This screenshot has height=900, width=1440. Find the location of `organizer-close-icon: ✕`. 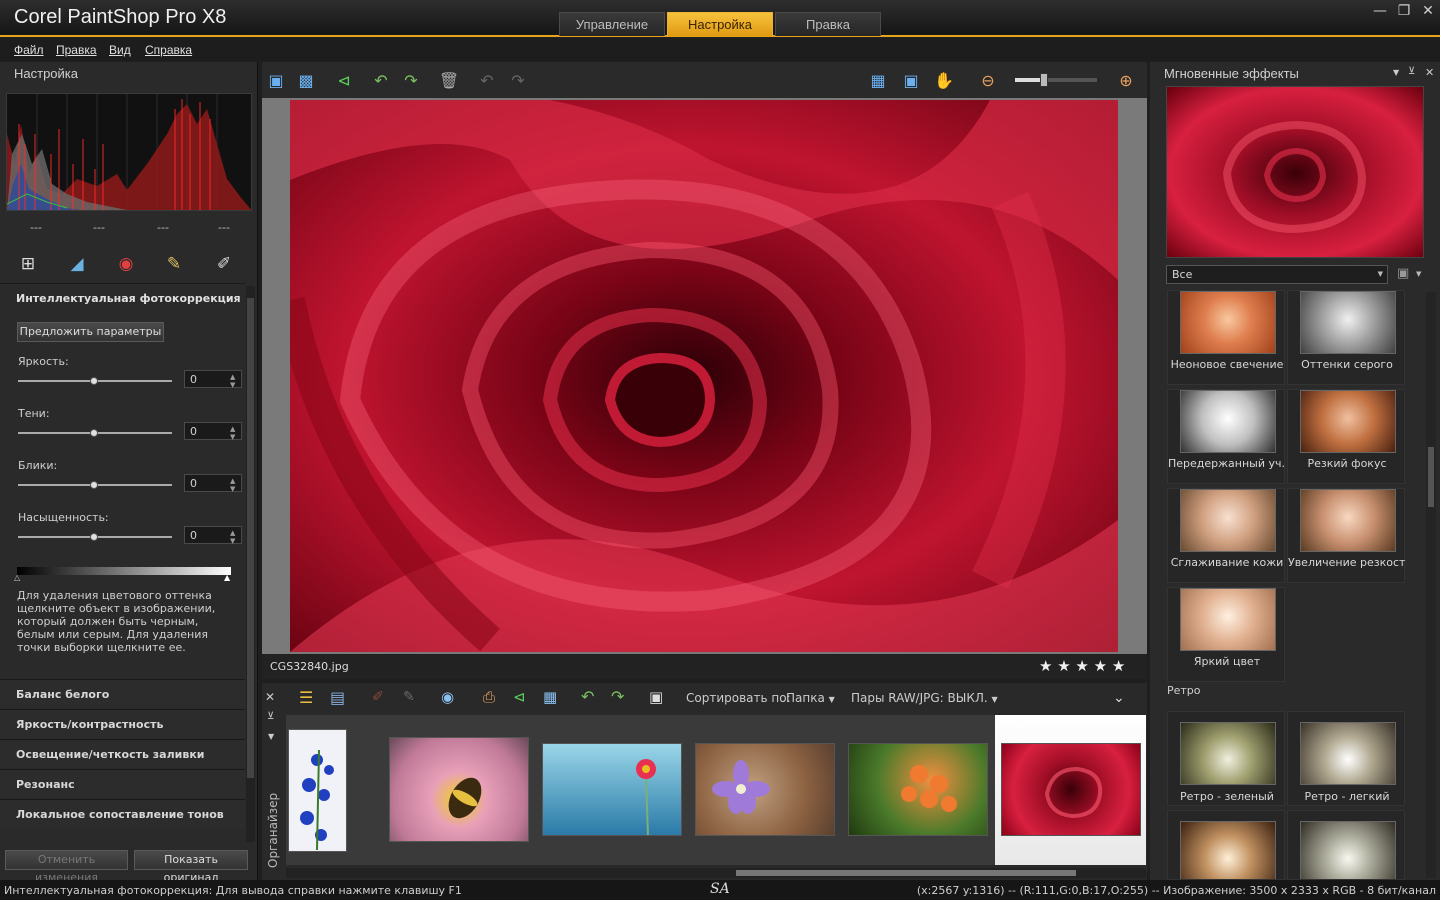

organizer-close-icon: ✕ is located at coordinates (270, 697).